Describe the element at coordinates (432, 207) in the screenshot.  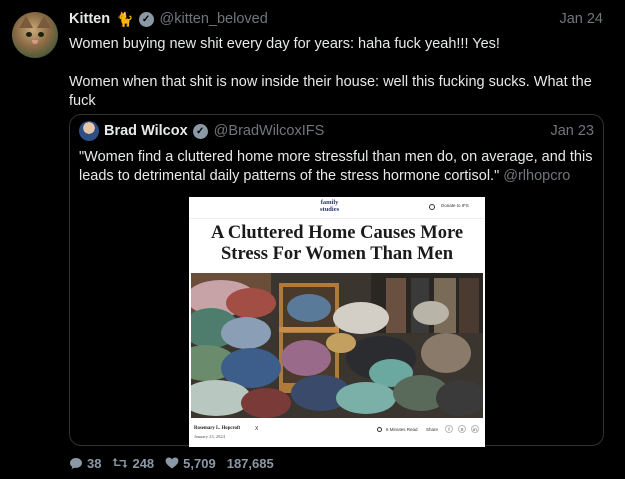
I see `search-icon` at that location.